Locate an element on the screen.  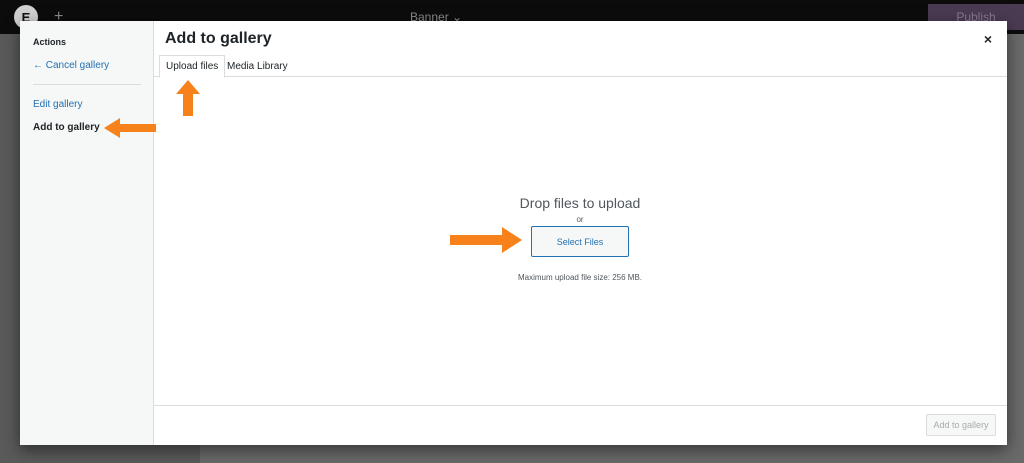
menu-heading: Actions is located at coordinates (50, 42).